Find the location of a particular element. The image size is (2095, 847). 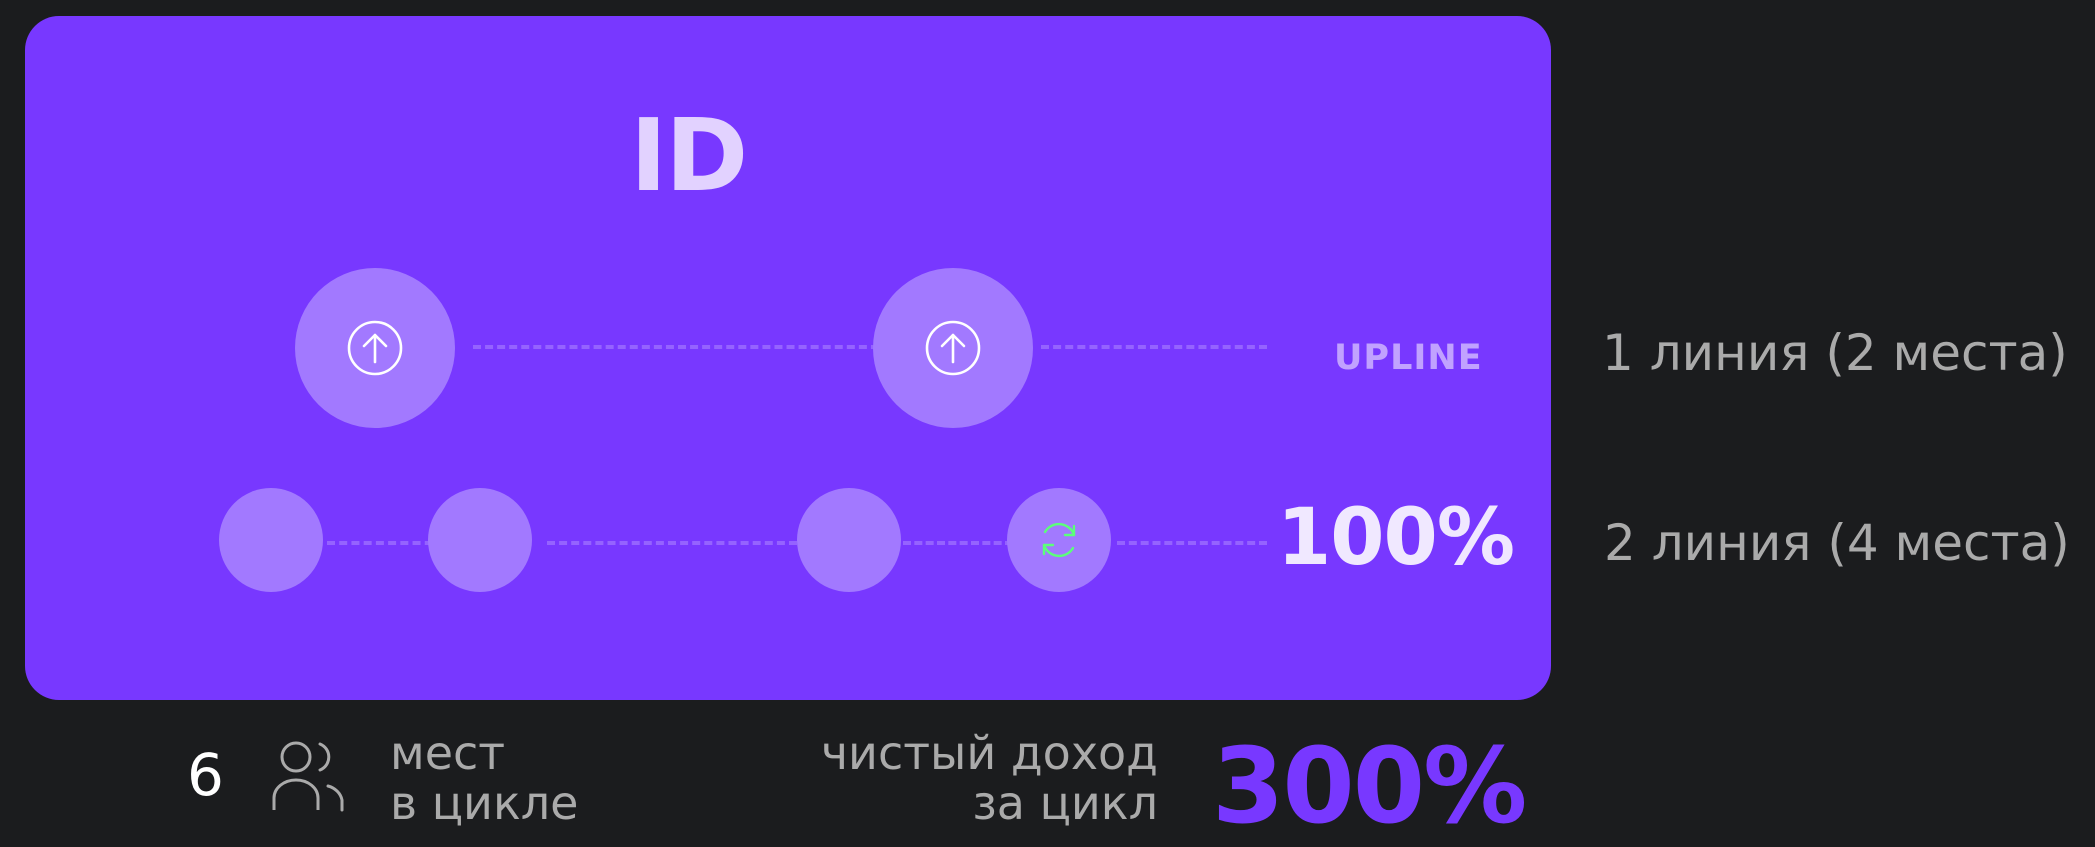

line-1-label: 1 линия (2 места) is located at coordinates (1835, 353).